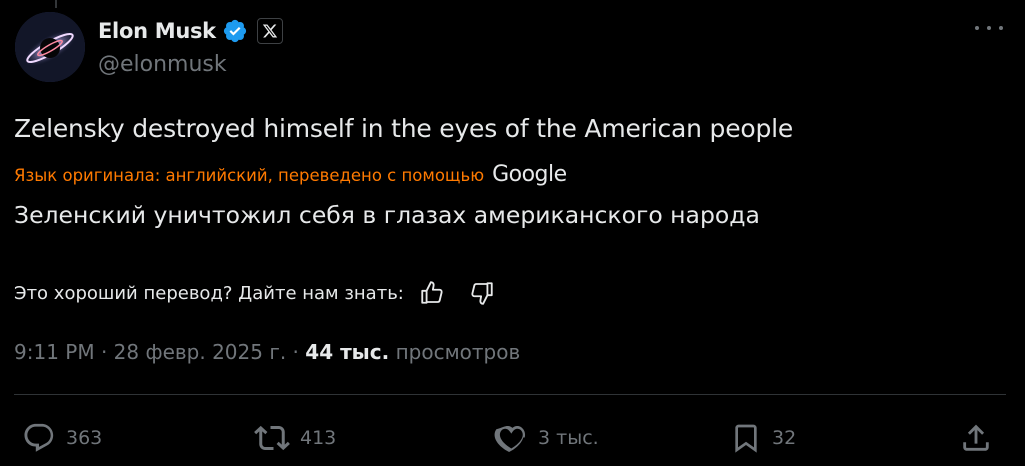 Image resolution: width=1025 pixels, height=466 pixels. I want to click on tweet-time: 9:11 PM, so click(54, 352).